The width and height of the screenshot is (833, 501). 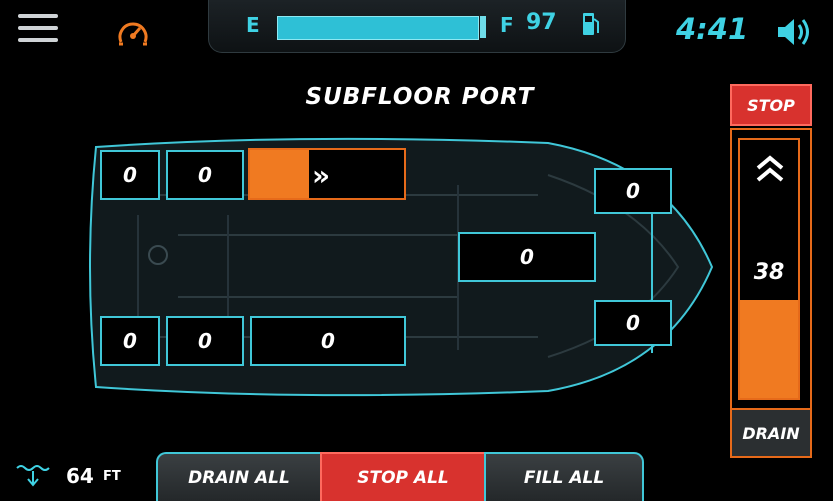 I want to click on ballast-level-meter: 38, so click(x=769, y=269).